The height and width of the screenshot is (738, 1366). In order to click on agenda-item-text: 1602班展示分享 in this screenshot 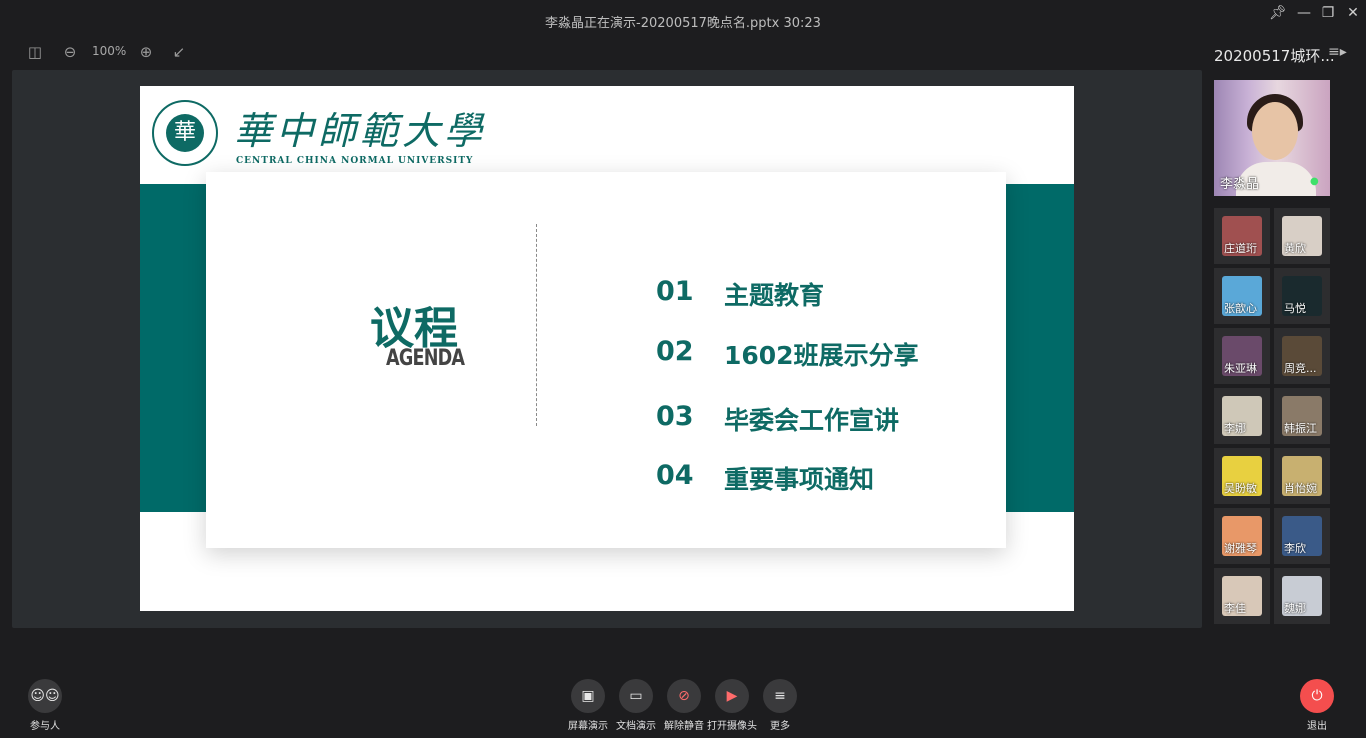, I will do `click(821, 355)`.